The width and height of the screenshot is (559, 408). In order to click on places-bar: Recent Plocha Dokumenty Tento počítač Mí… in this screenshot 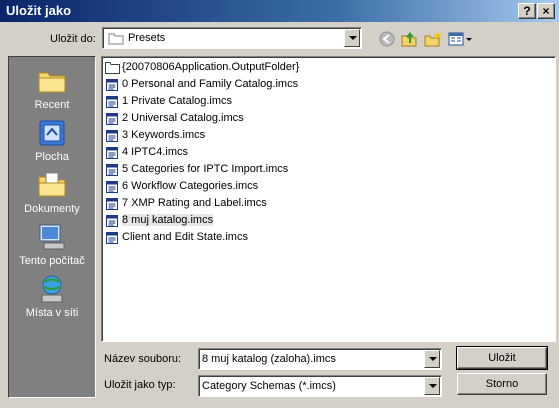, I will do `click(52, 227)`.